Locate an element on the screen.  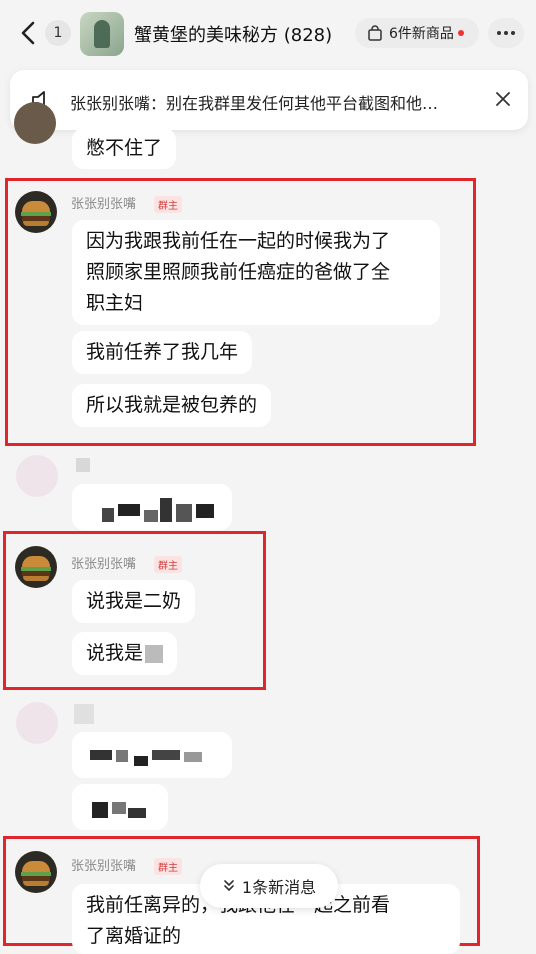
message-text: 说我是 is located at coordinates (115, 653).